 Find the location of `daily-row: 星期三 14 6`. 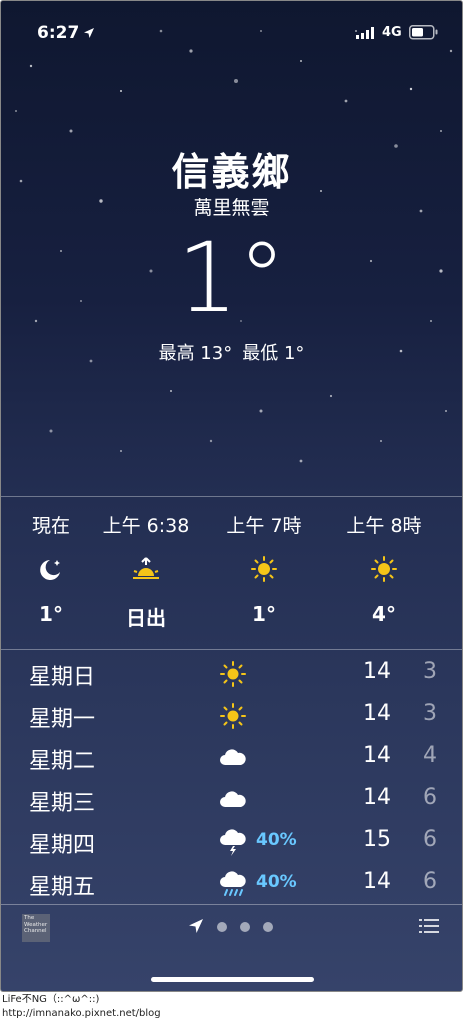

daily-row: 星期三 14 6 is located at coordinates (231, 800).